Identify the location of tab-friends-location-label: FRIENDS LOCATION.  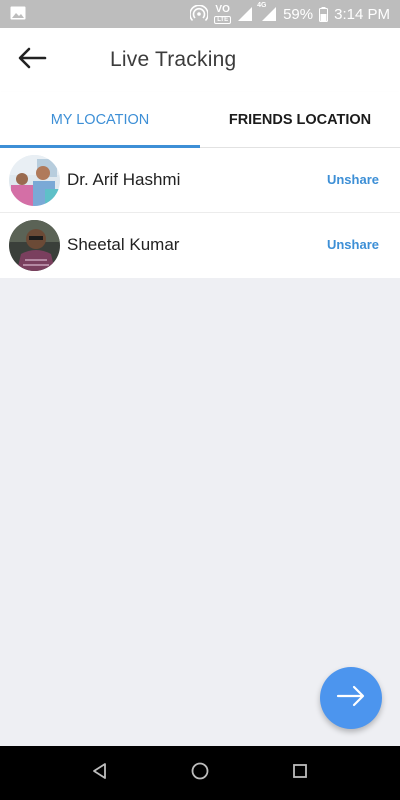
(300, 119).